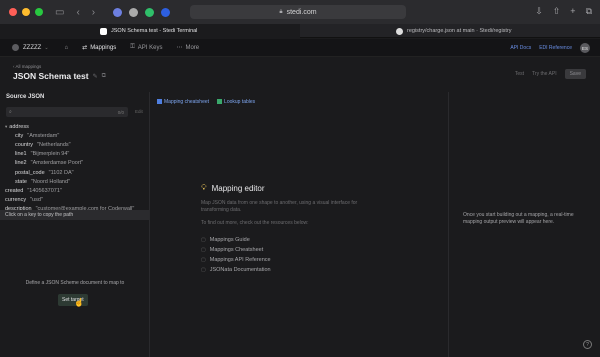 Image resolution: width=600 pixels, height=357 pixels. What do you see at coordinates (204, 187) in the screenshot?
I see `lightbulb-icon: 💡︎` at bounding box center [204, 187].